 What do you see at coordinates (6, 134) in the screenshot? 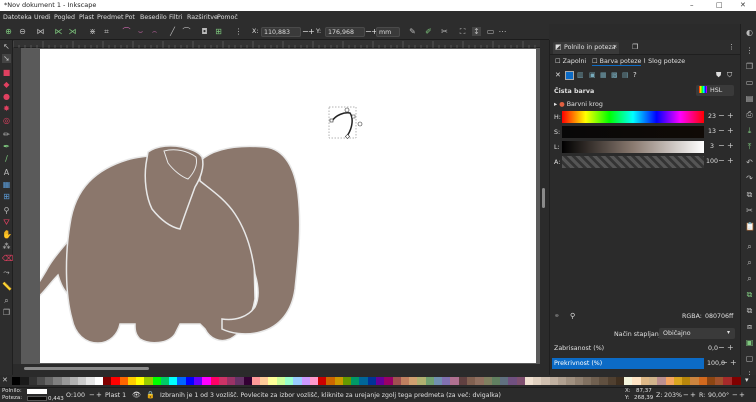
I see `pencil-tool-icon: ✏` at bounding box center [6, 134].